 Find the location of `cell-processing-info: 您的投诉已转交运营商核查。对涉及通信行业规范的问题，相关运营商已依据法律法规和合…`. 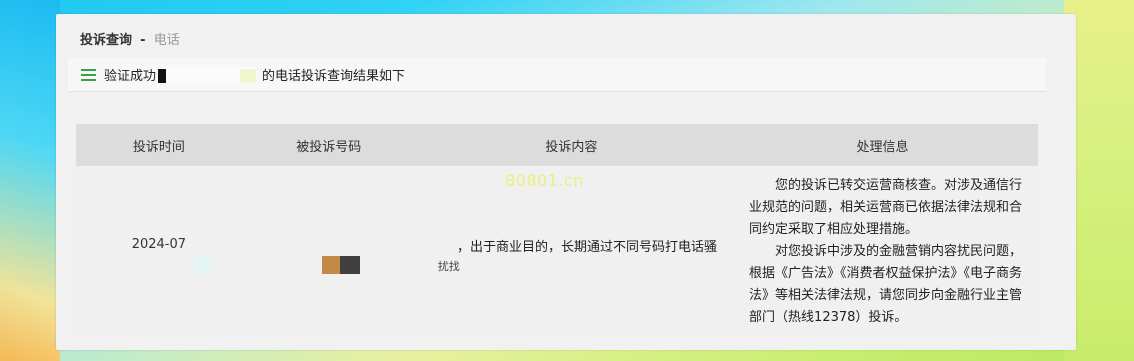

cell-processing-info: 您的投诉已转交运营商核查。对涉及通信行业规范的问题，相关运营商已依据法律法规和合… is located at coordinates (882, 252).